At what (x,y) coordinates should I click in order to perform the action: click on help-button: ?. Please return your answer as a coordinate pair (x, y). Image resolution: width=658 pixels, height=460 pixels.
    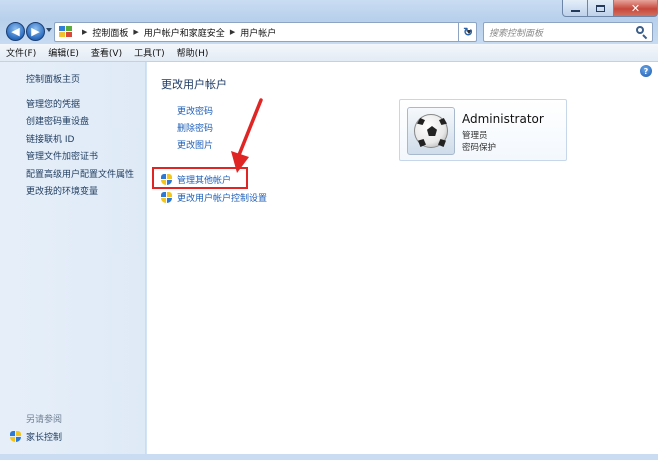
    Looking at the image, I should click on (646, 71).